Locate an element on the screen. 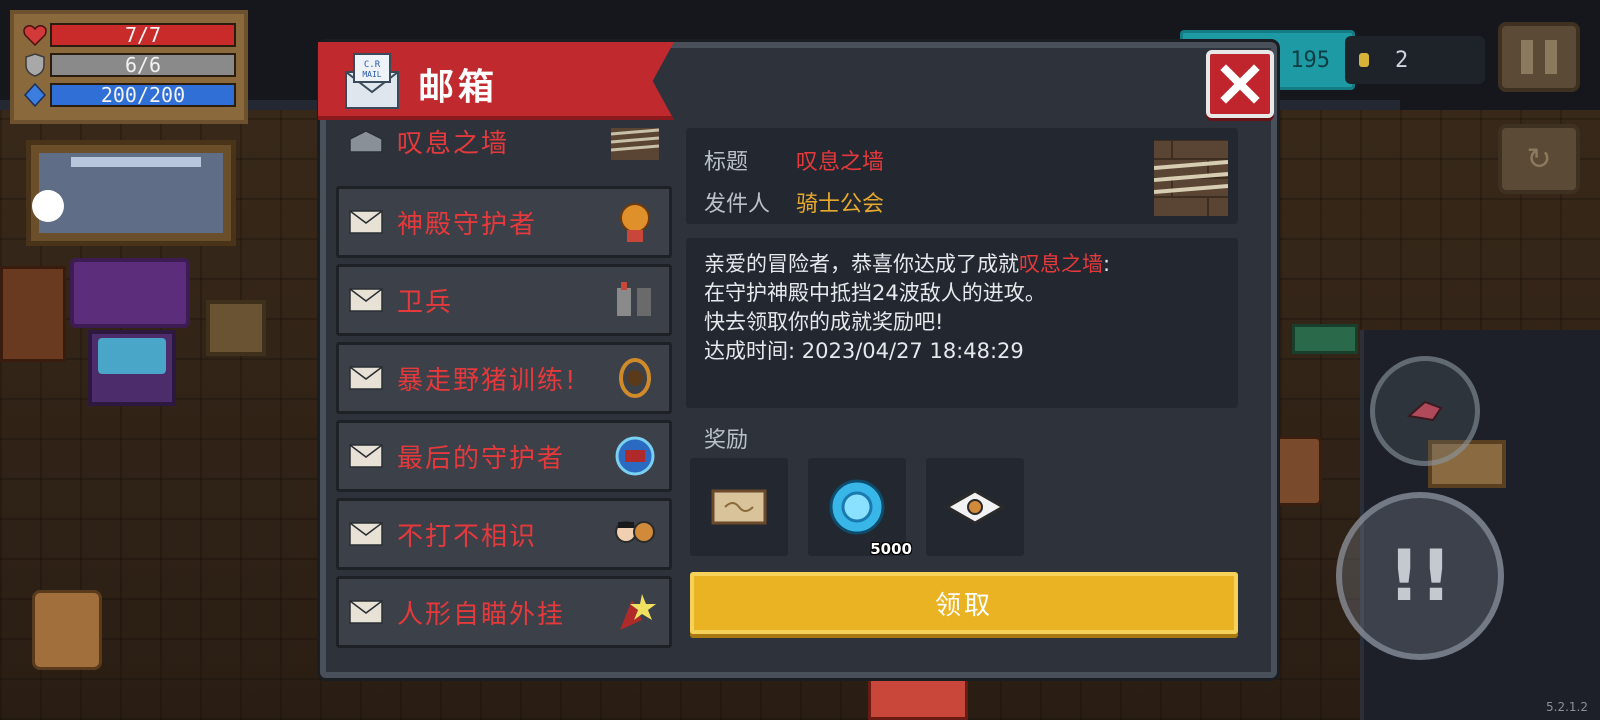  mailbox-title: 邮箱 is located at coordinates (458, 87).